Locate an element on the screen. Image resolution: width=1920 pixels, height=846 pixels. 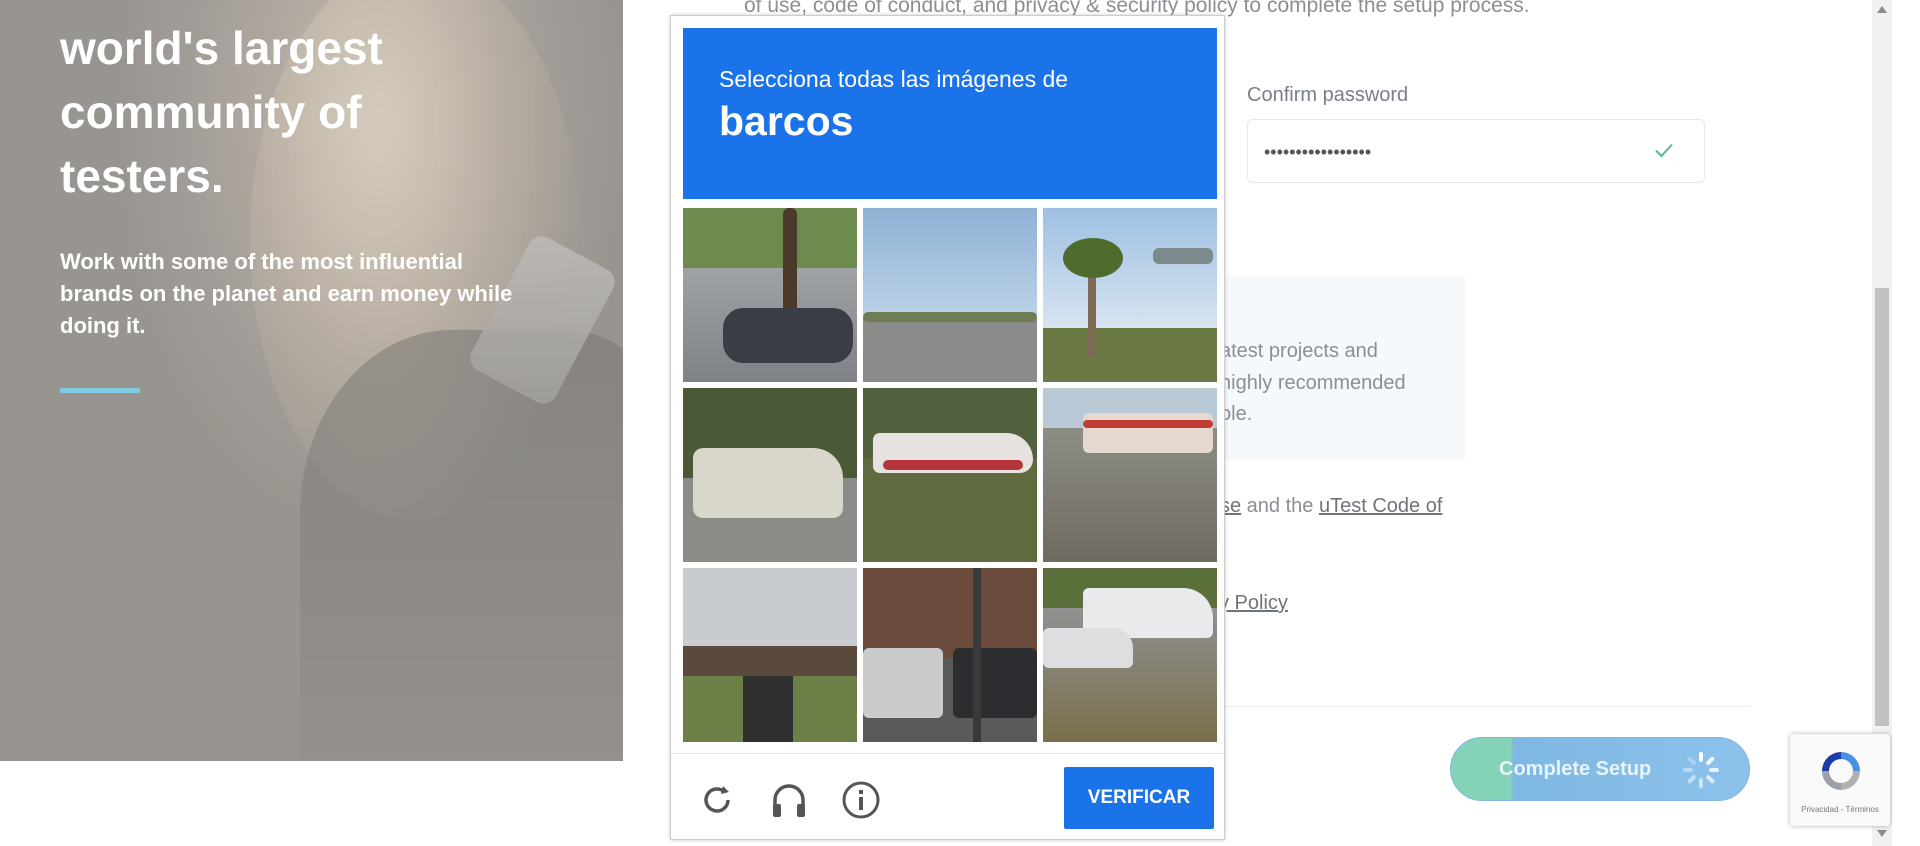
scroll-down-icon is located at coordinates (1882, 833).